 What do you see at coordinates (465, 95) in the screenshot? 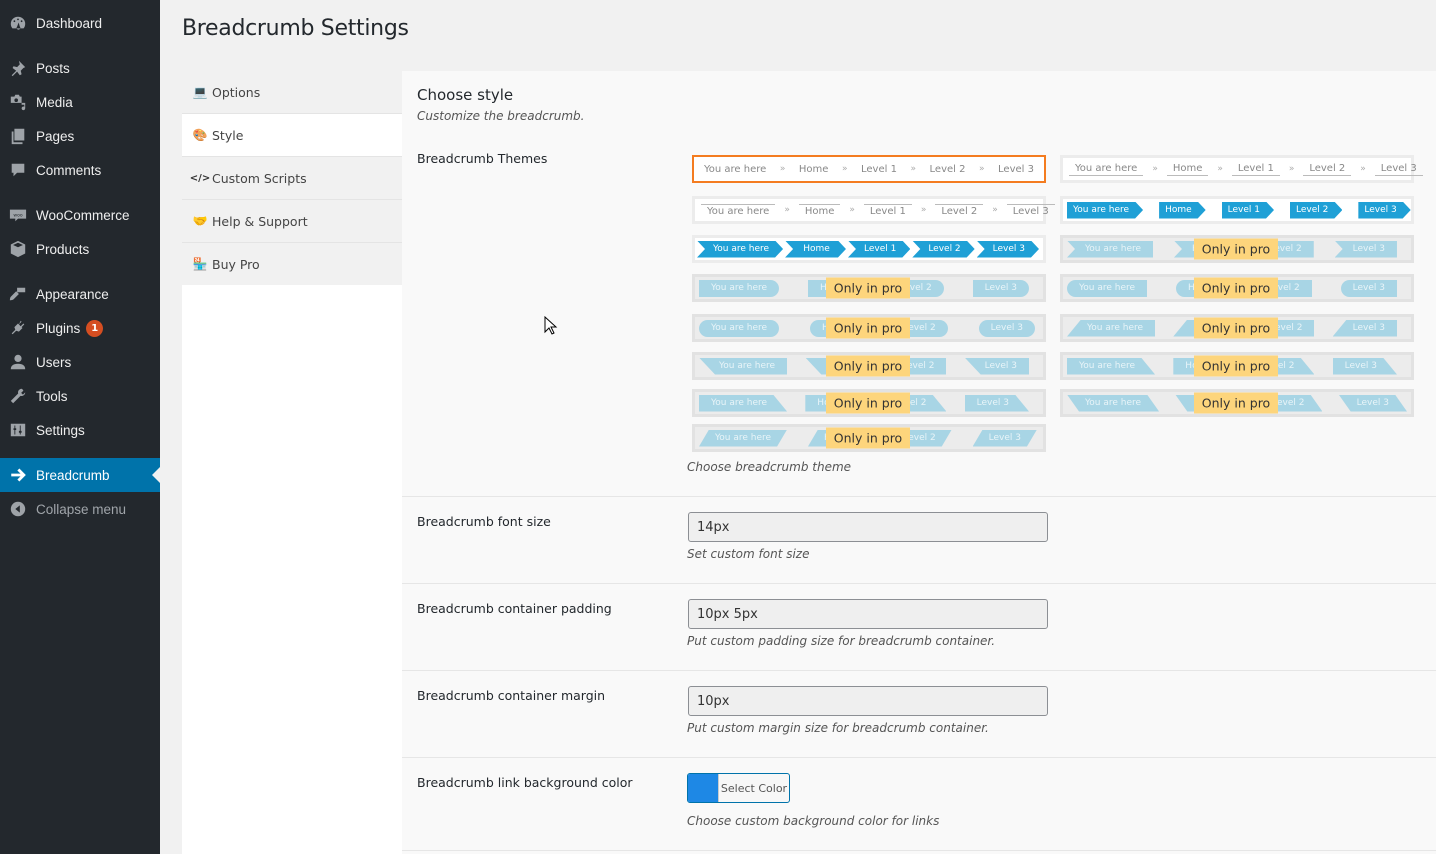
I see `section-title: Choose style` at bounding box center [465, 95].